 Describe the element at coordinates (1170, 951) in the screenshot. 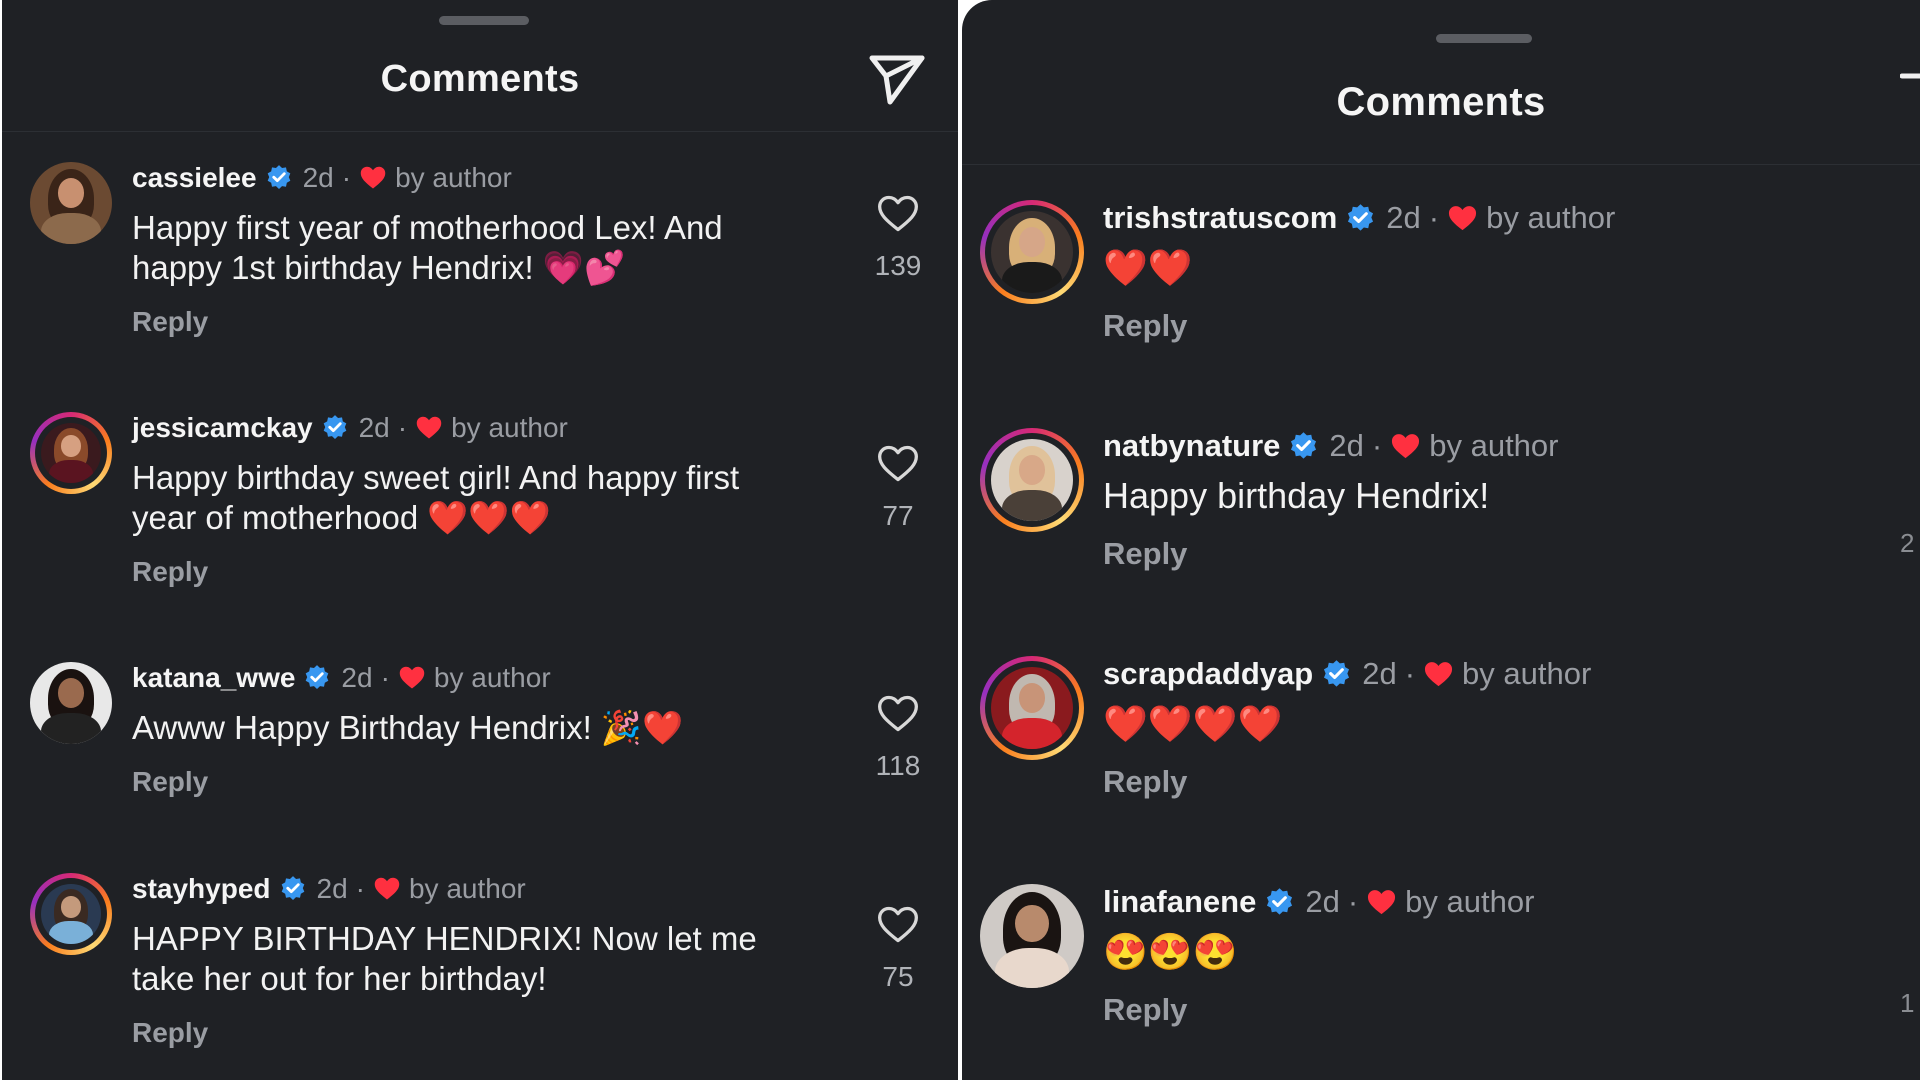

I see `comment-text-line: 😍😍😍` at that location.